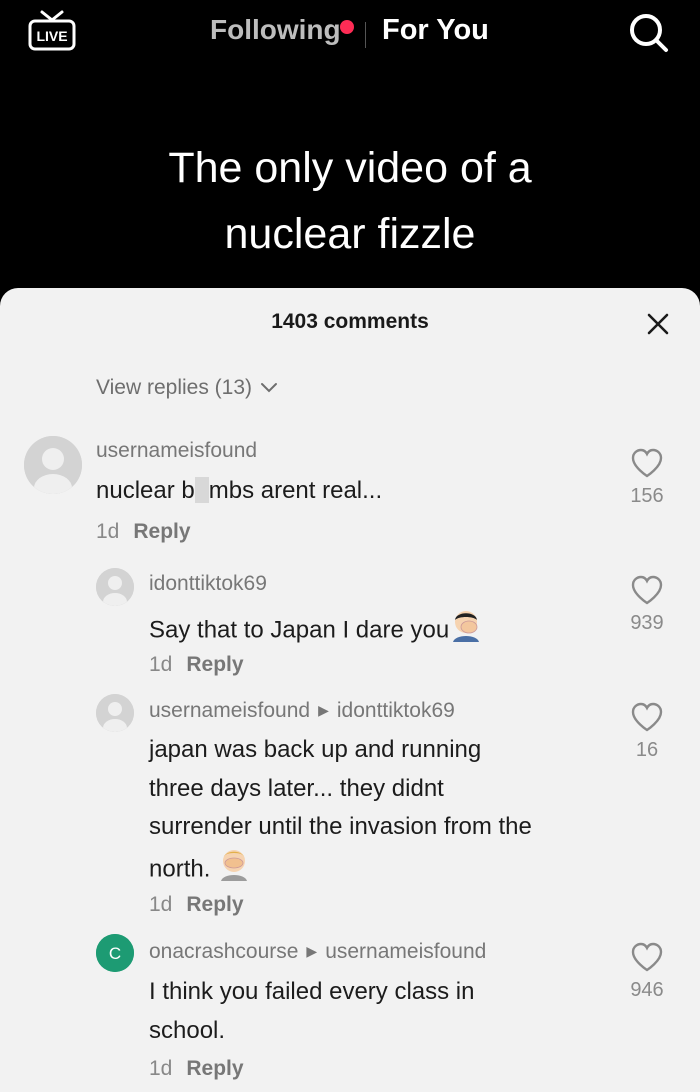 The width and height of the screenshot is (700, 1092). I want to click on comment-text-line: school., so click(187, 1030).